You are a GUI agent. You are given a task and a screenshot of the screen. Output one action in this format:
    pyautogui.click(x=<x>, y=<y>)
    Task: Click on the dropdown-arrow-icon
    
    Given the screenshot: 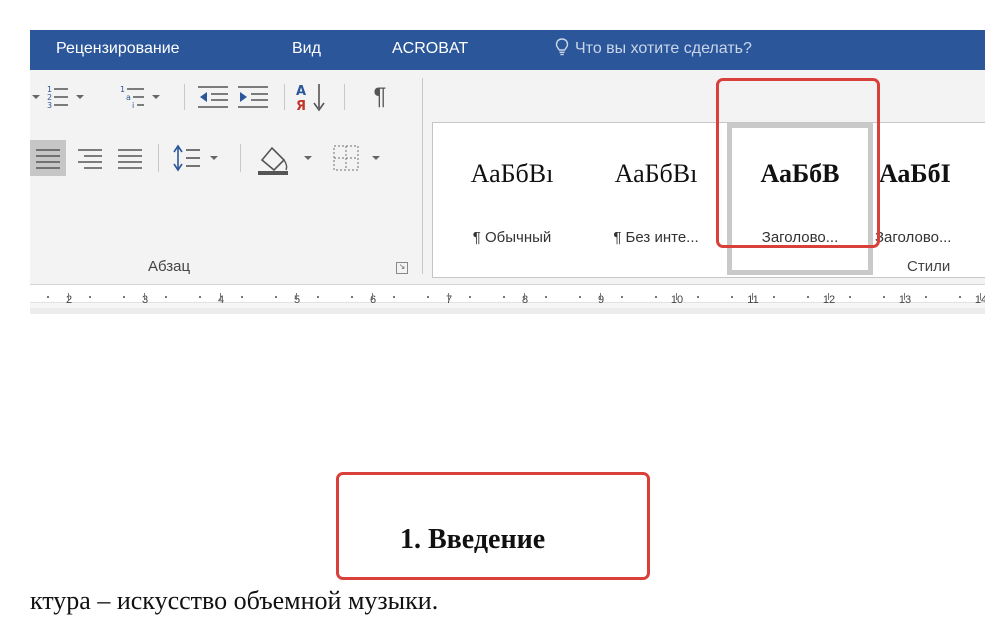 What is the action you would take?
    pyautogui.click(x=36, y=97)
    